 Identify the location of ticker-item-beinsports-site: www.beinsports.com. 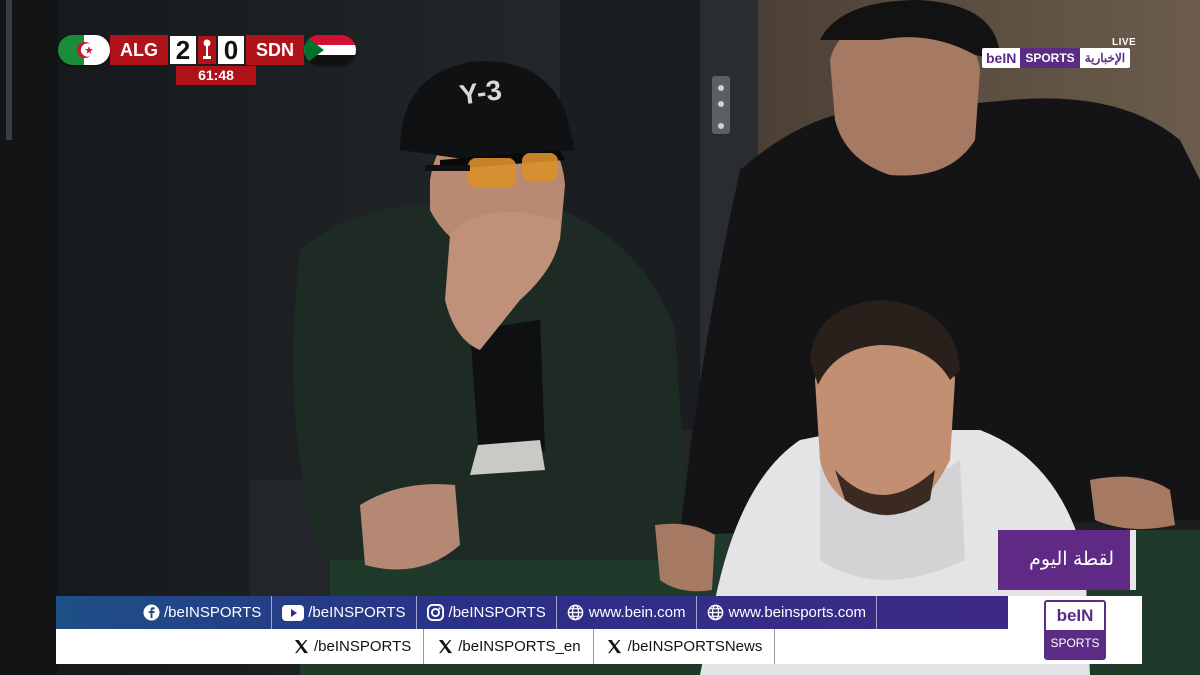
(787, 612).